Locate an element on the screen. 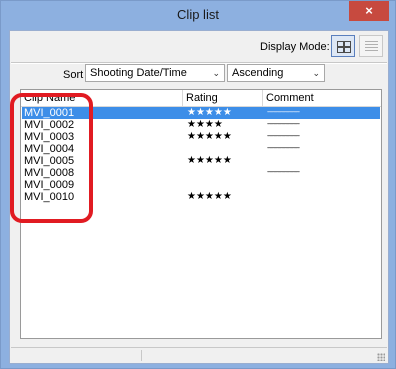 The height and width of the screenshot is (369, 396). sort-order-value: Ascending is located at coordinates (258, 73).